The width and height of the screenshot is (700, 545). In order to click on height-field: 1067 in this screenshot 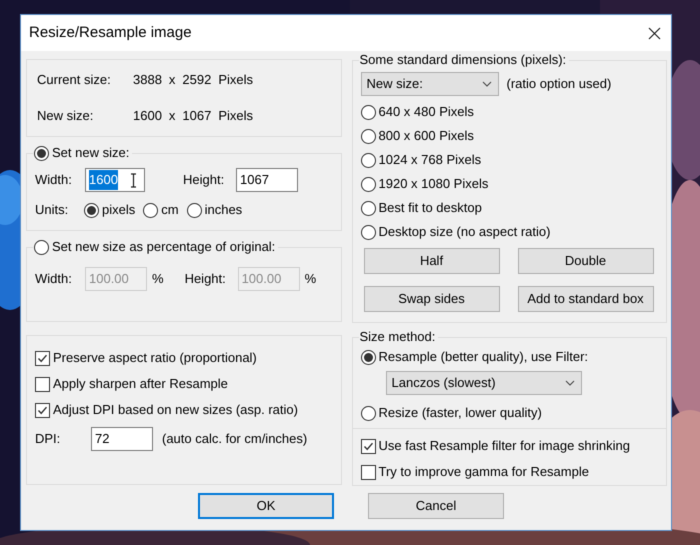, I will do `click(267, 180)`.